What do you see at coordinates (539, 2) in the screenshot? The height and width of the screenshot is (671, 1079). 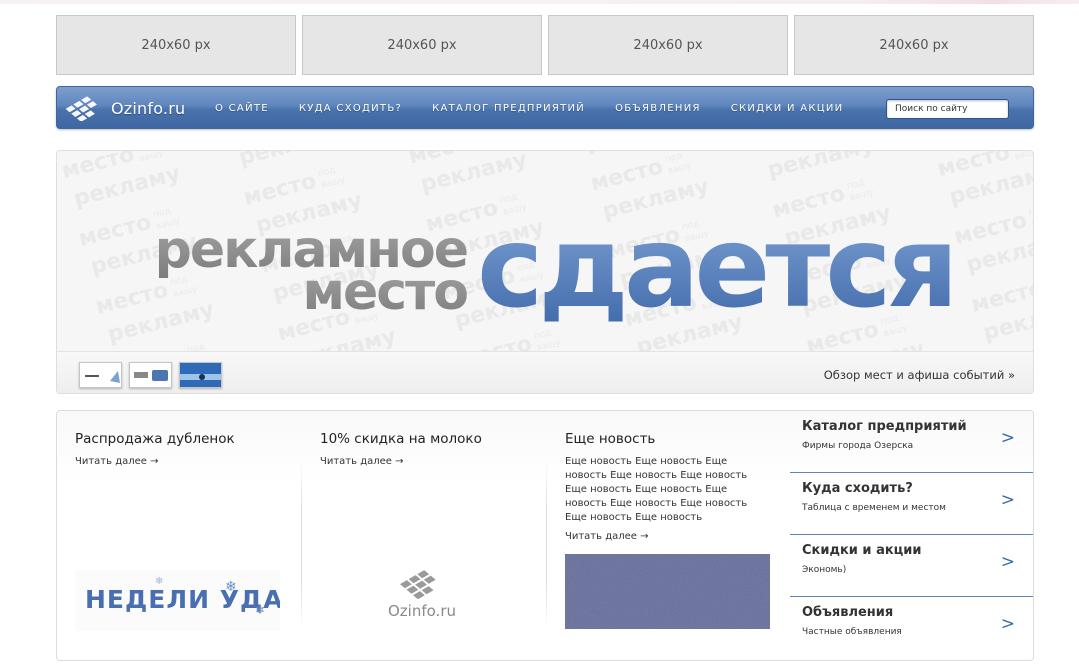 I see `top-strip` at bounding box center [539, 2].